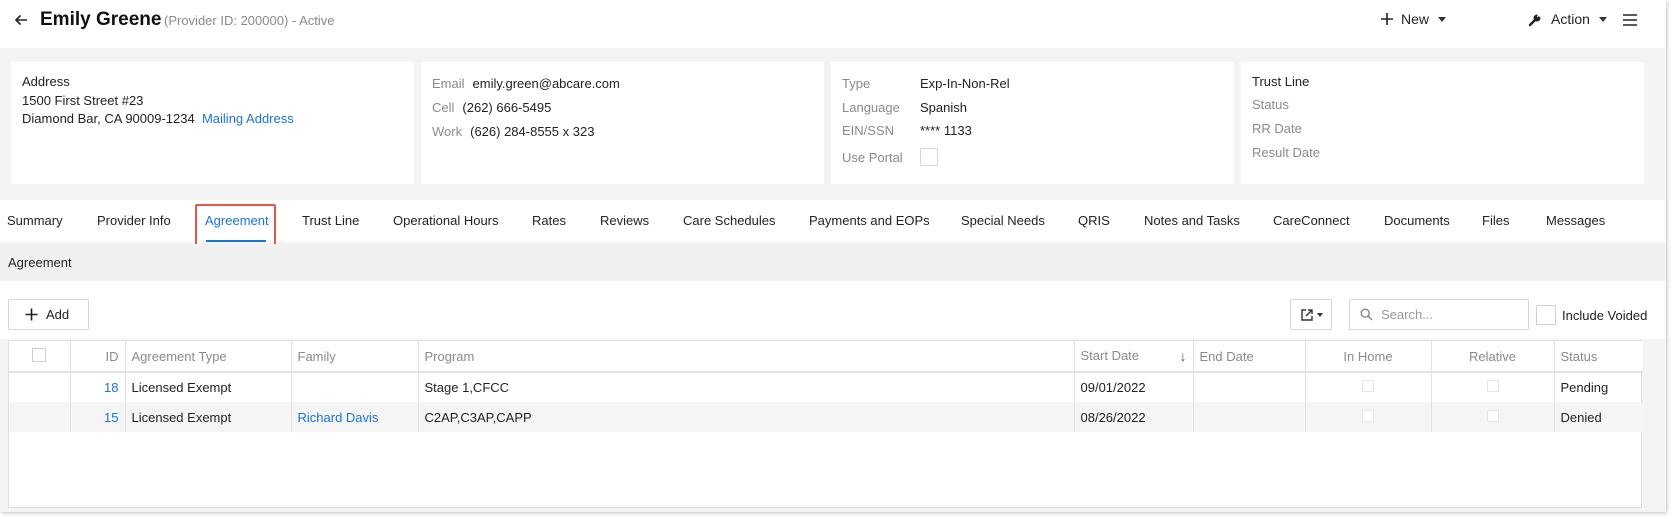 This screenshot has height=519, width=1677. What do you see at coordinates (83, 100) in the screenshot?
I see `address-line-1: 1500 First Street #23` at bounding box center [83, 100].